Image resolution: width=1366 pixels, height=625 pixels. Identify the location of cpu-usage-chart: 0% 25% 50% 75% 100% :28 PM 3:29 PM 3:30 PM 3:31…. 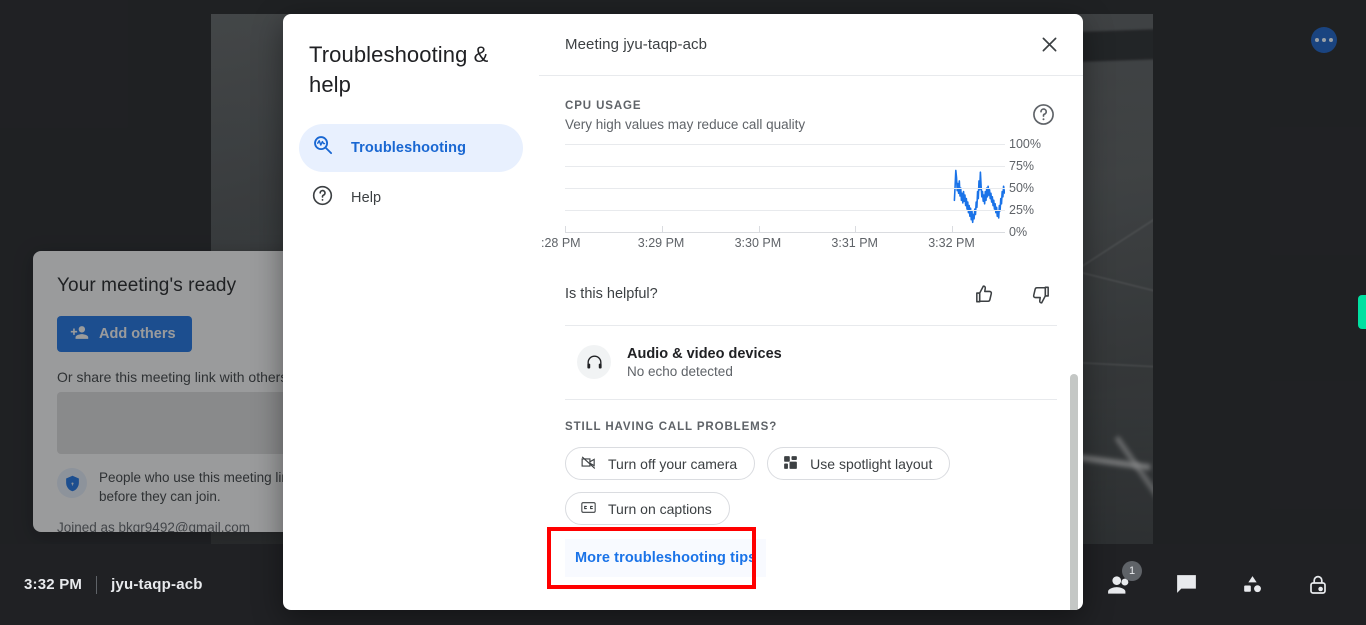
(799, 198).